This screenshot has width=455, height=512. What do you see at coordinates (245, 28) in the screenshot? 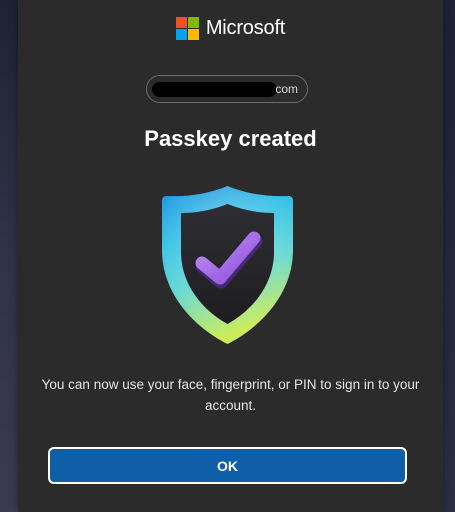
I see `brand-name: Microsoft` at bounding box center [245, 28].